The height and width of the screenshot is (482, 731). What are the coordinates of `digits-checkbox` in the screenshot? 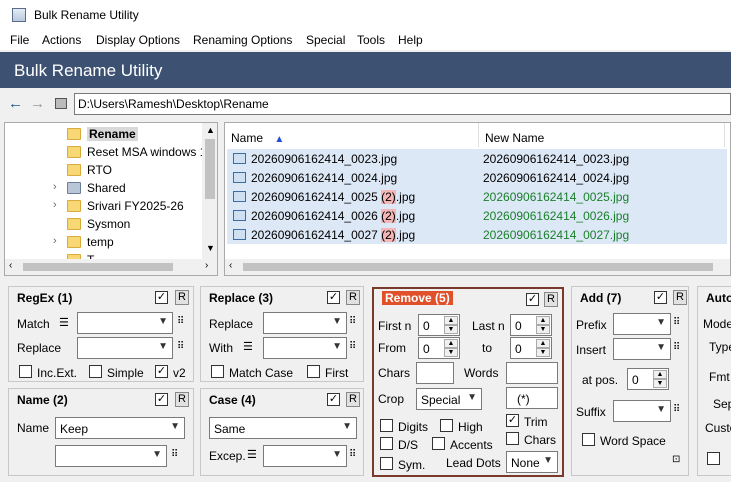 It's located at (386, 425).